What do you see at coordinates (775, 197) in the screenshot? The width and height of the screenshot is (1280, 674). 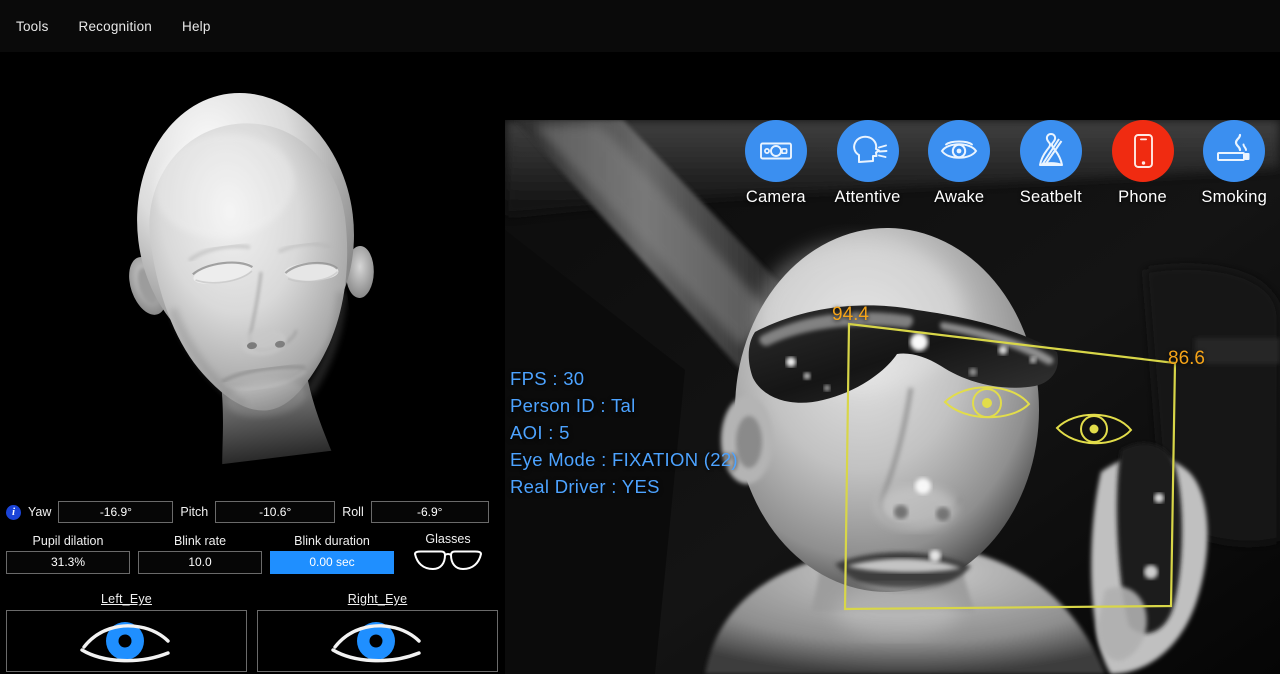 I see `status-camera-label: Camera` at bounding box center [775, 197].